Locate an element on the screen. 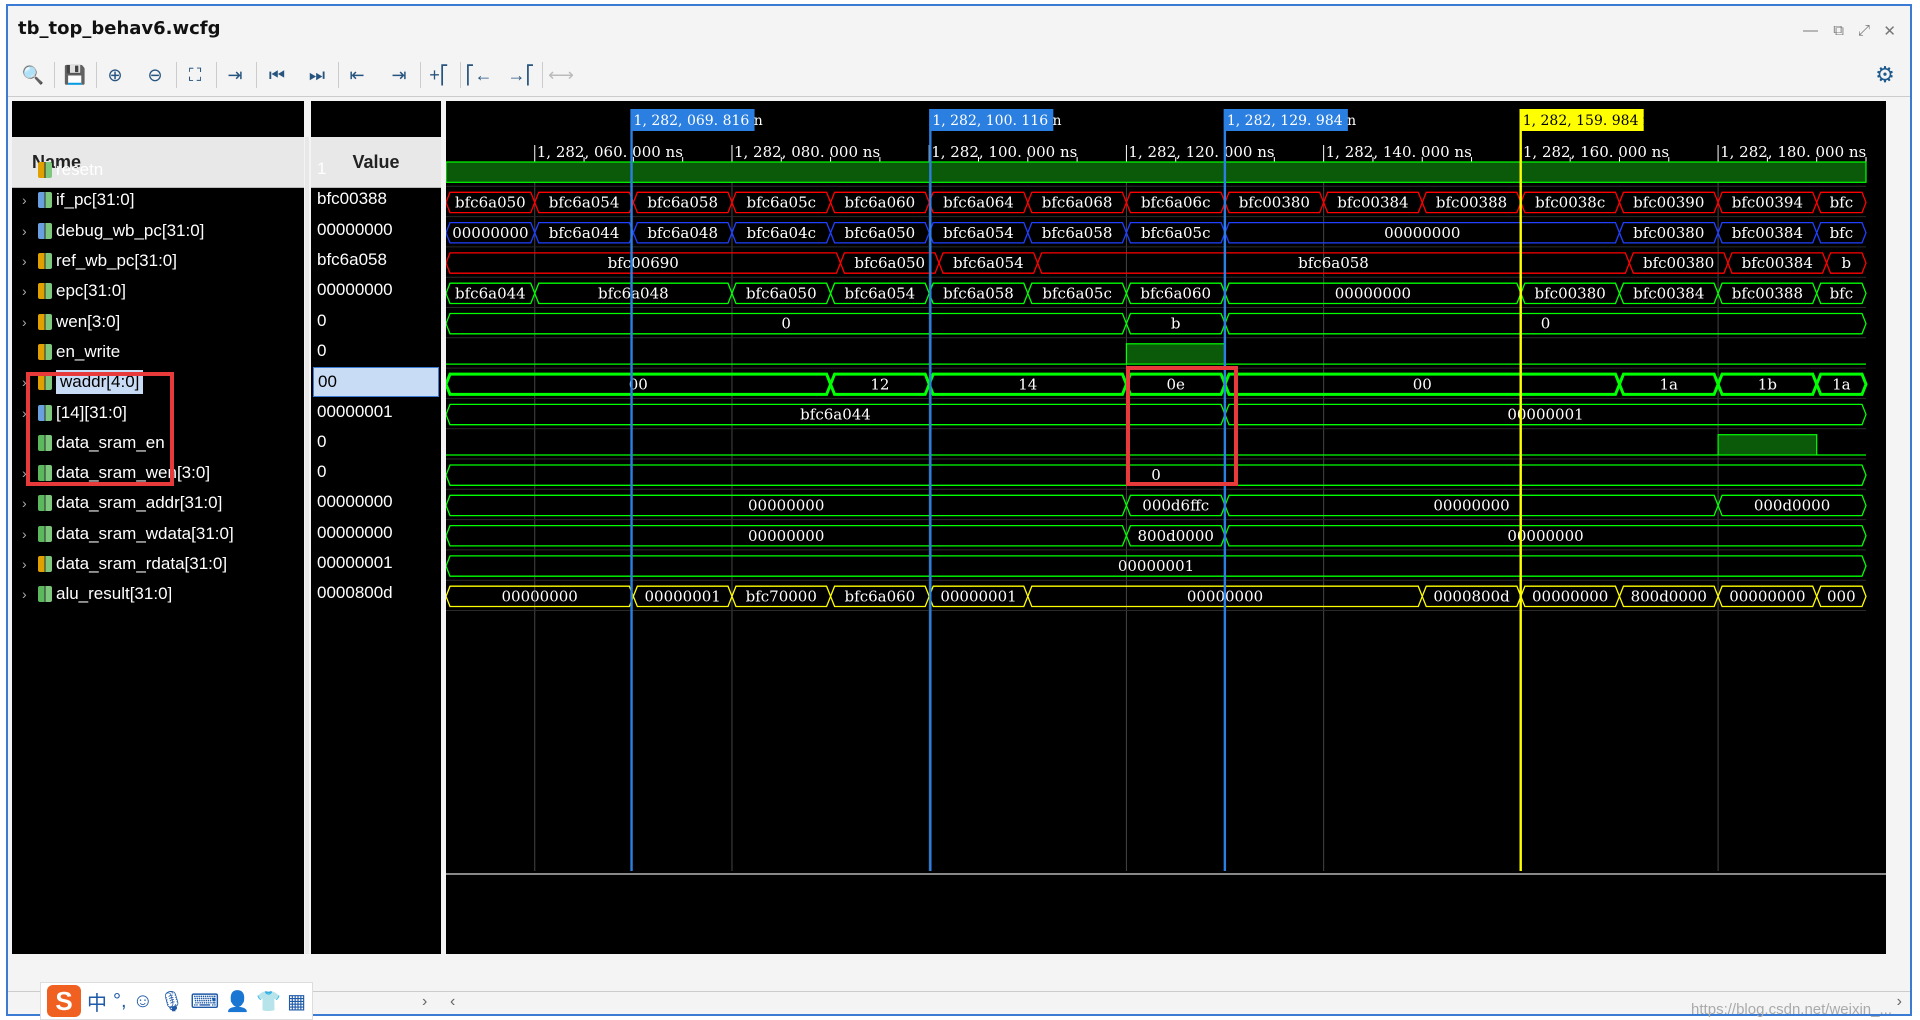 The width and height of the screenshot is (1920, 1020). scroll-left-names-icon: › is located at coordinates (424, 1002).